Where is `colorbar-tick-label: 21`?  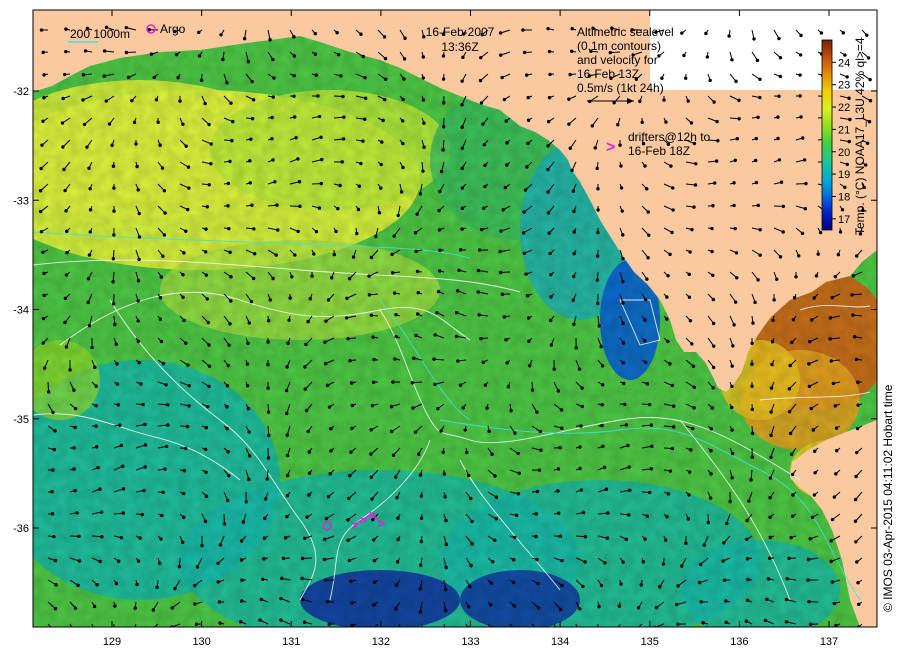
colorbar-tick-label: 21 is located at coordinates (844, 130).